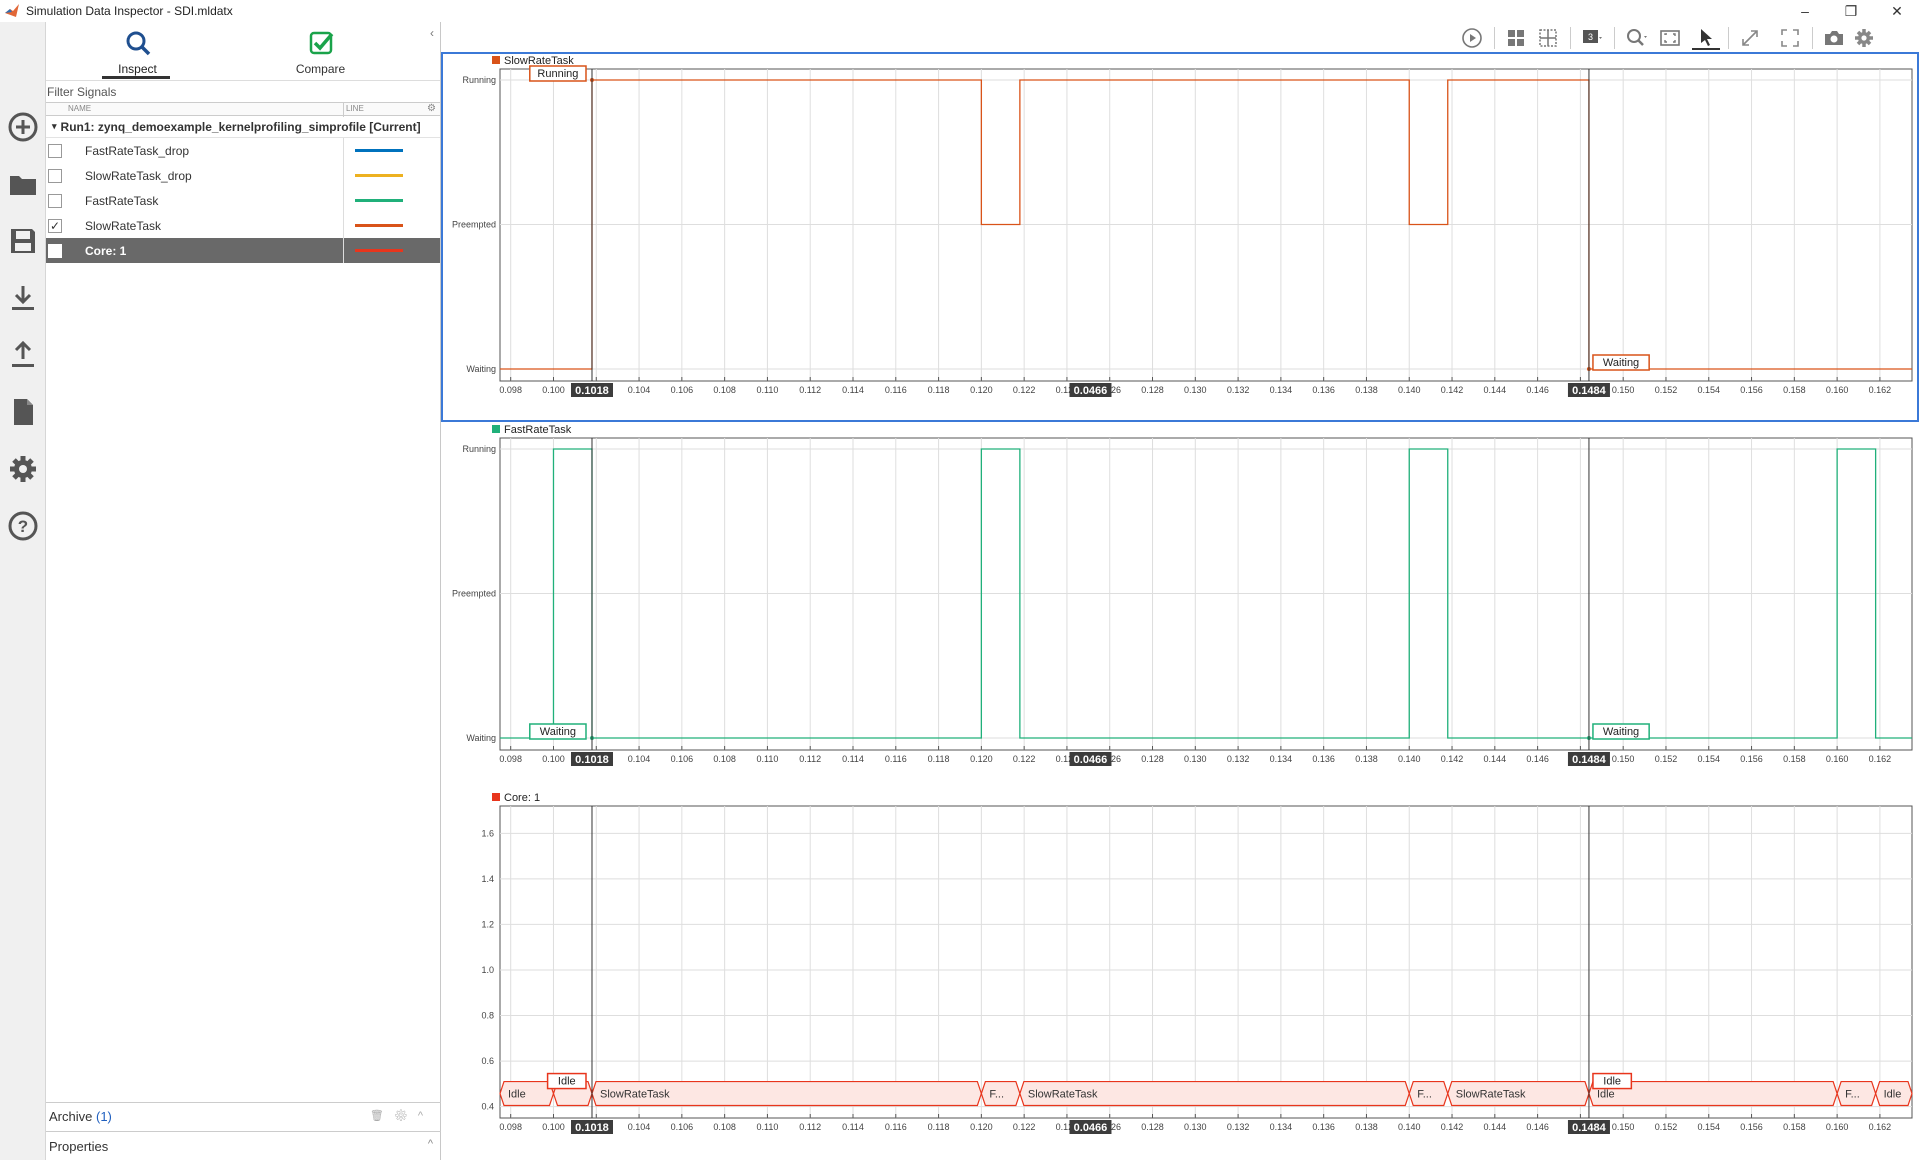 This screenshot has width=1920, height=1160. Describe the element at coordinates (243, 1115) in the screenshot. I see `archive-section: Archive (1) 🗑⚙^` at that location.